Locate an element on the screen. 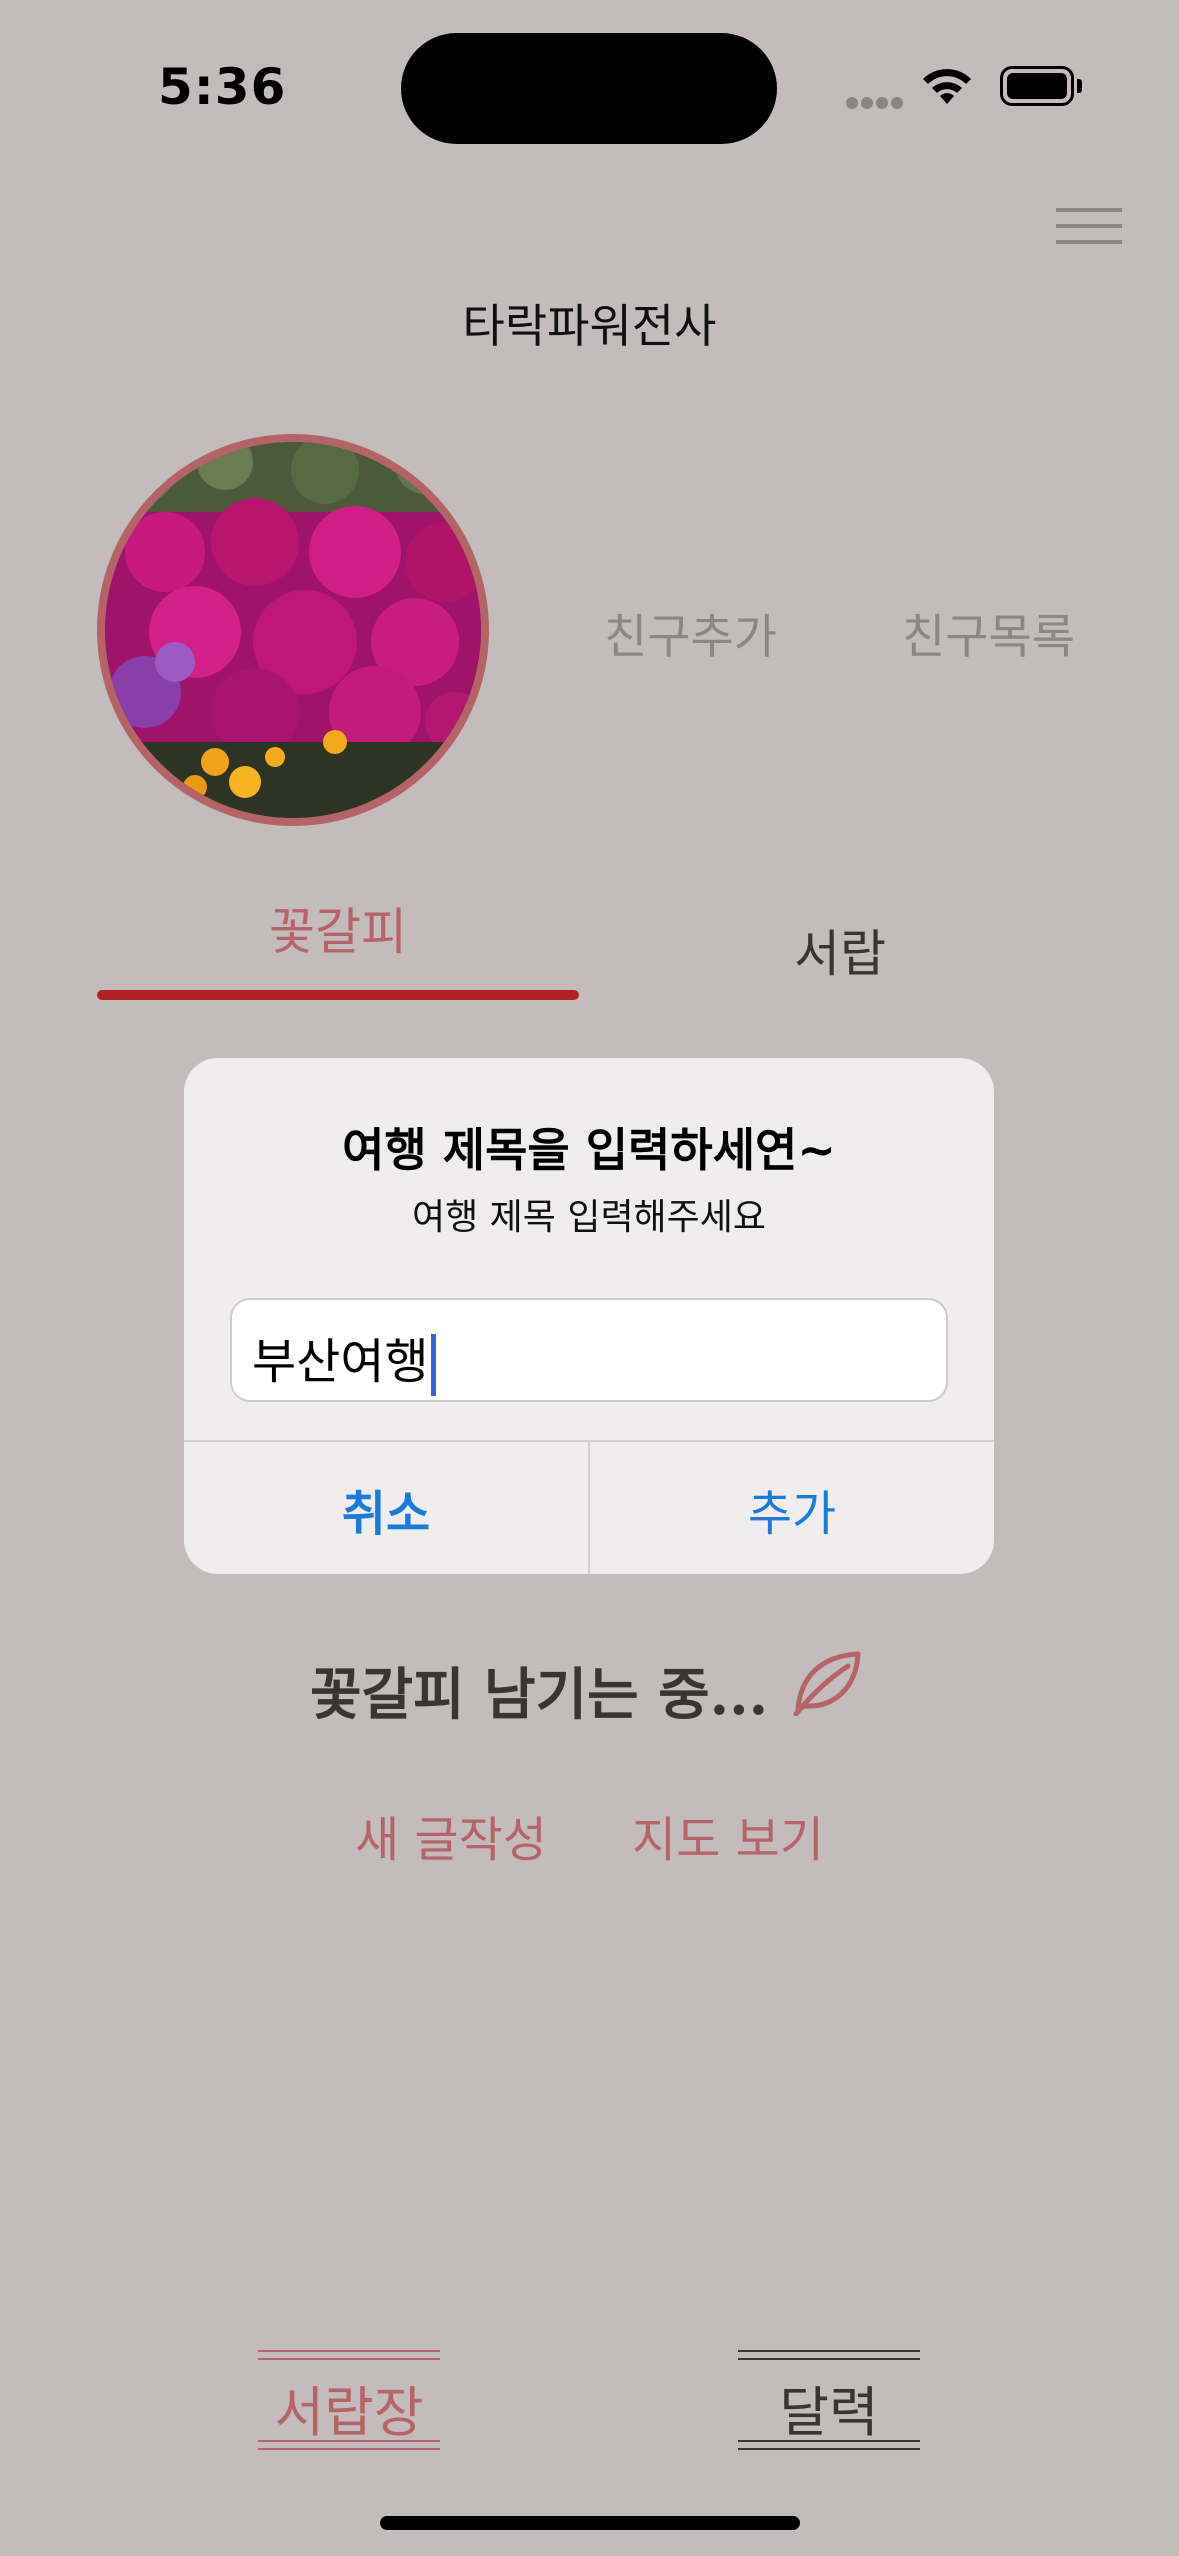  calendar-button: 달력 is located at coordinates (829, 2400).